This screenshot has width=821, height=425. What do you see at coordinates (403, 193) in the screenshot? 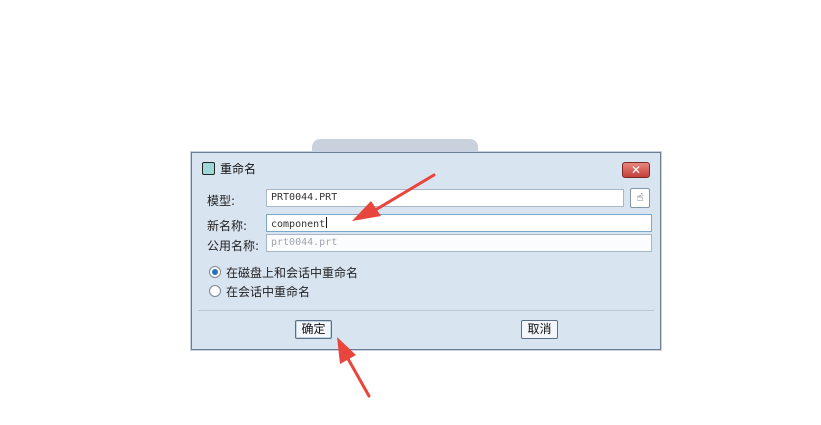
I see `arrow-to-new-name-line` at bounding box center [403, 193].